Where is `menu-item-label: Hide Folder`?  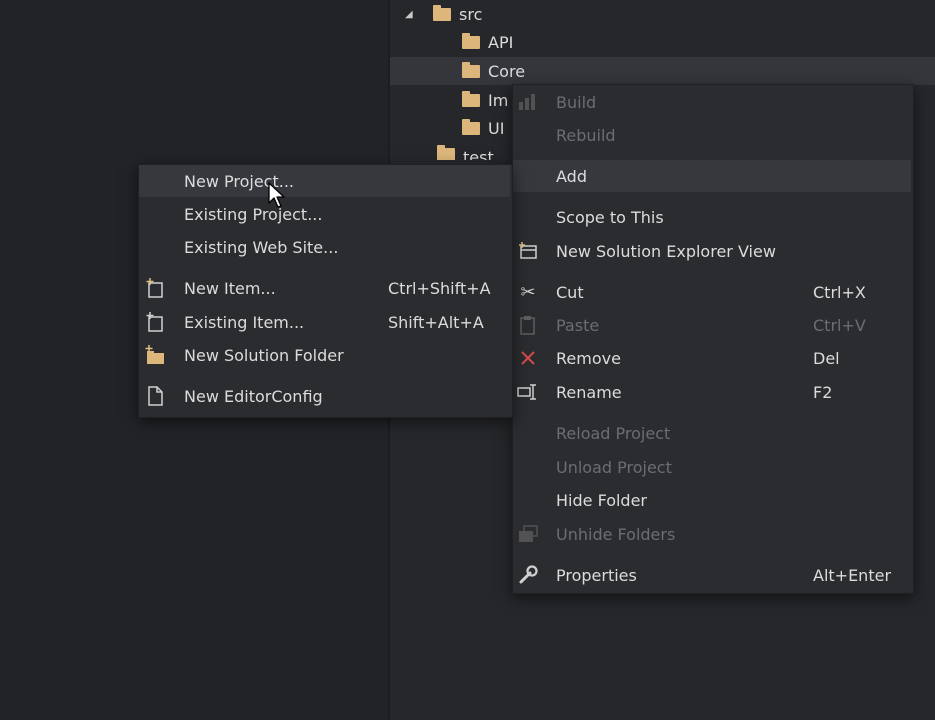
menu-item-label: Hide Folder is located at coordinates (602, 500).